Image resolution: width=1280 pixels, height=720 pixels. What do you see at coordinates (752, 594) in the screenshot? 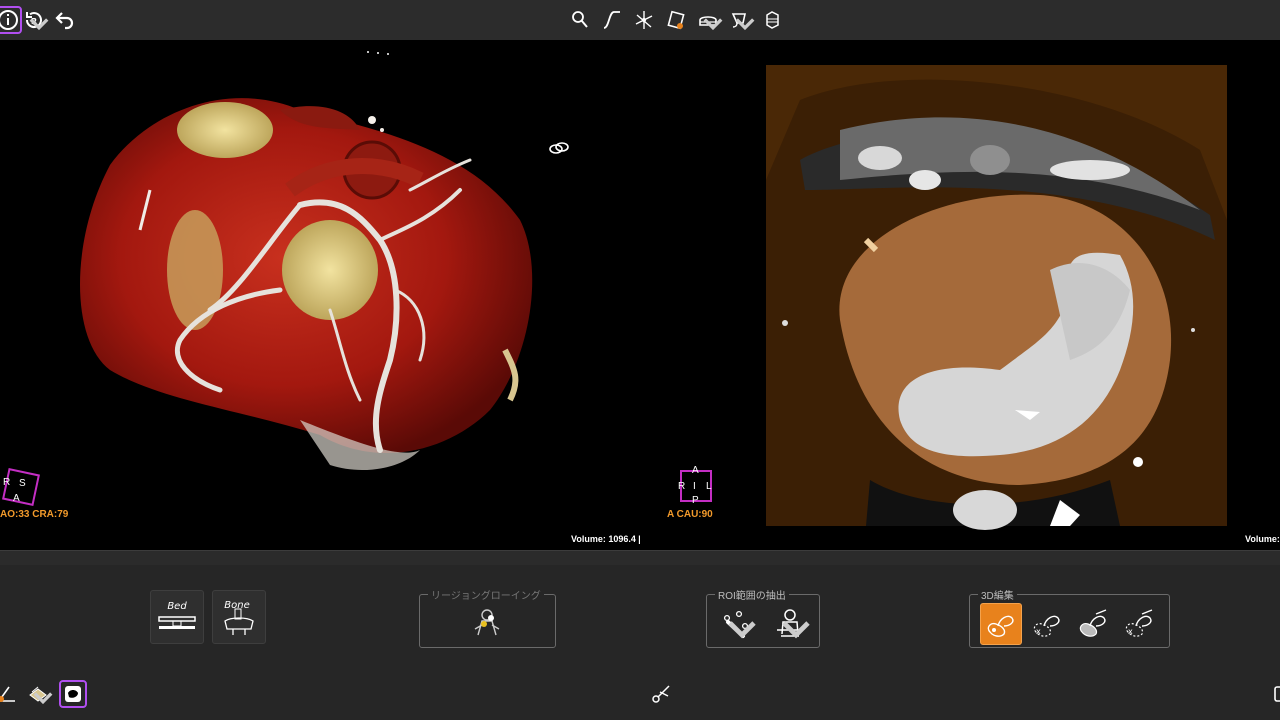
I see `roi-extract-title: ROI範囲の抽出` at bounding box center [752, 594].